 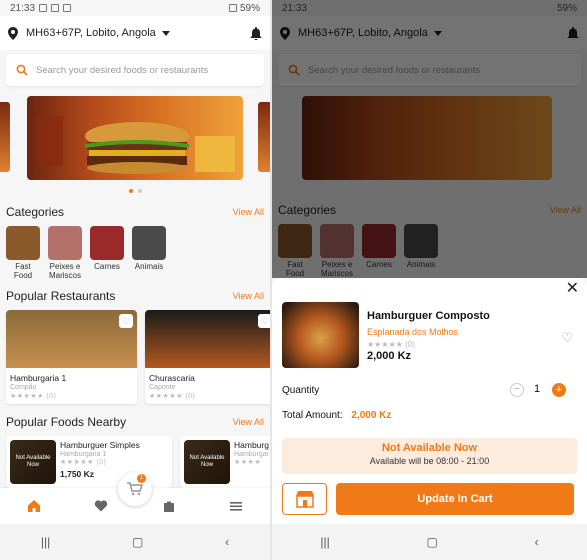 What do you see at coordinates (91, 33) in the screenshot?
I see `location-address: MH63+67P, Lobito, Angola` at bounding box center [91, 33].